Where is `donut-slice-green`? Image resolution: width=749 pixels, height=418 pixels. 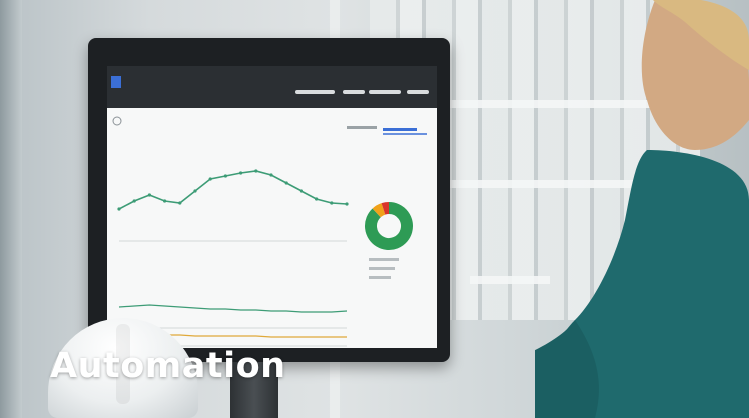 donut-slice-green is located at coordinates (389, 226).